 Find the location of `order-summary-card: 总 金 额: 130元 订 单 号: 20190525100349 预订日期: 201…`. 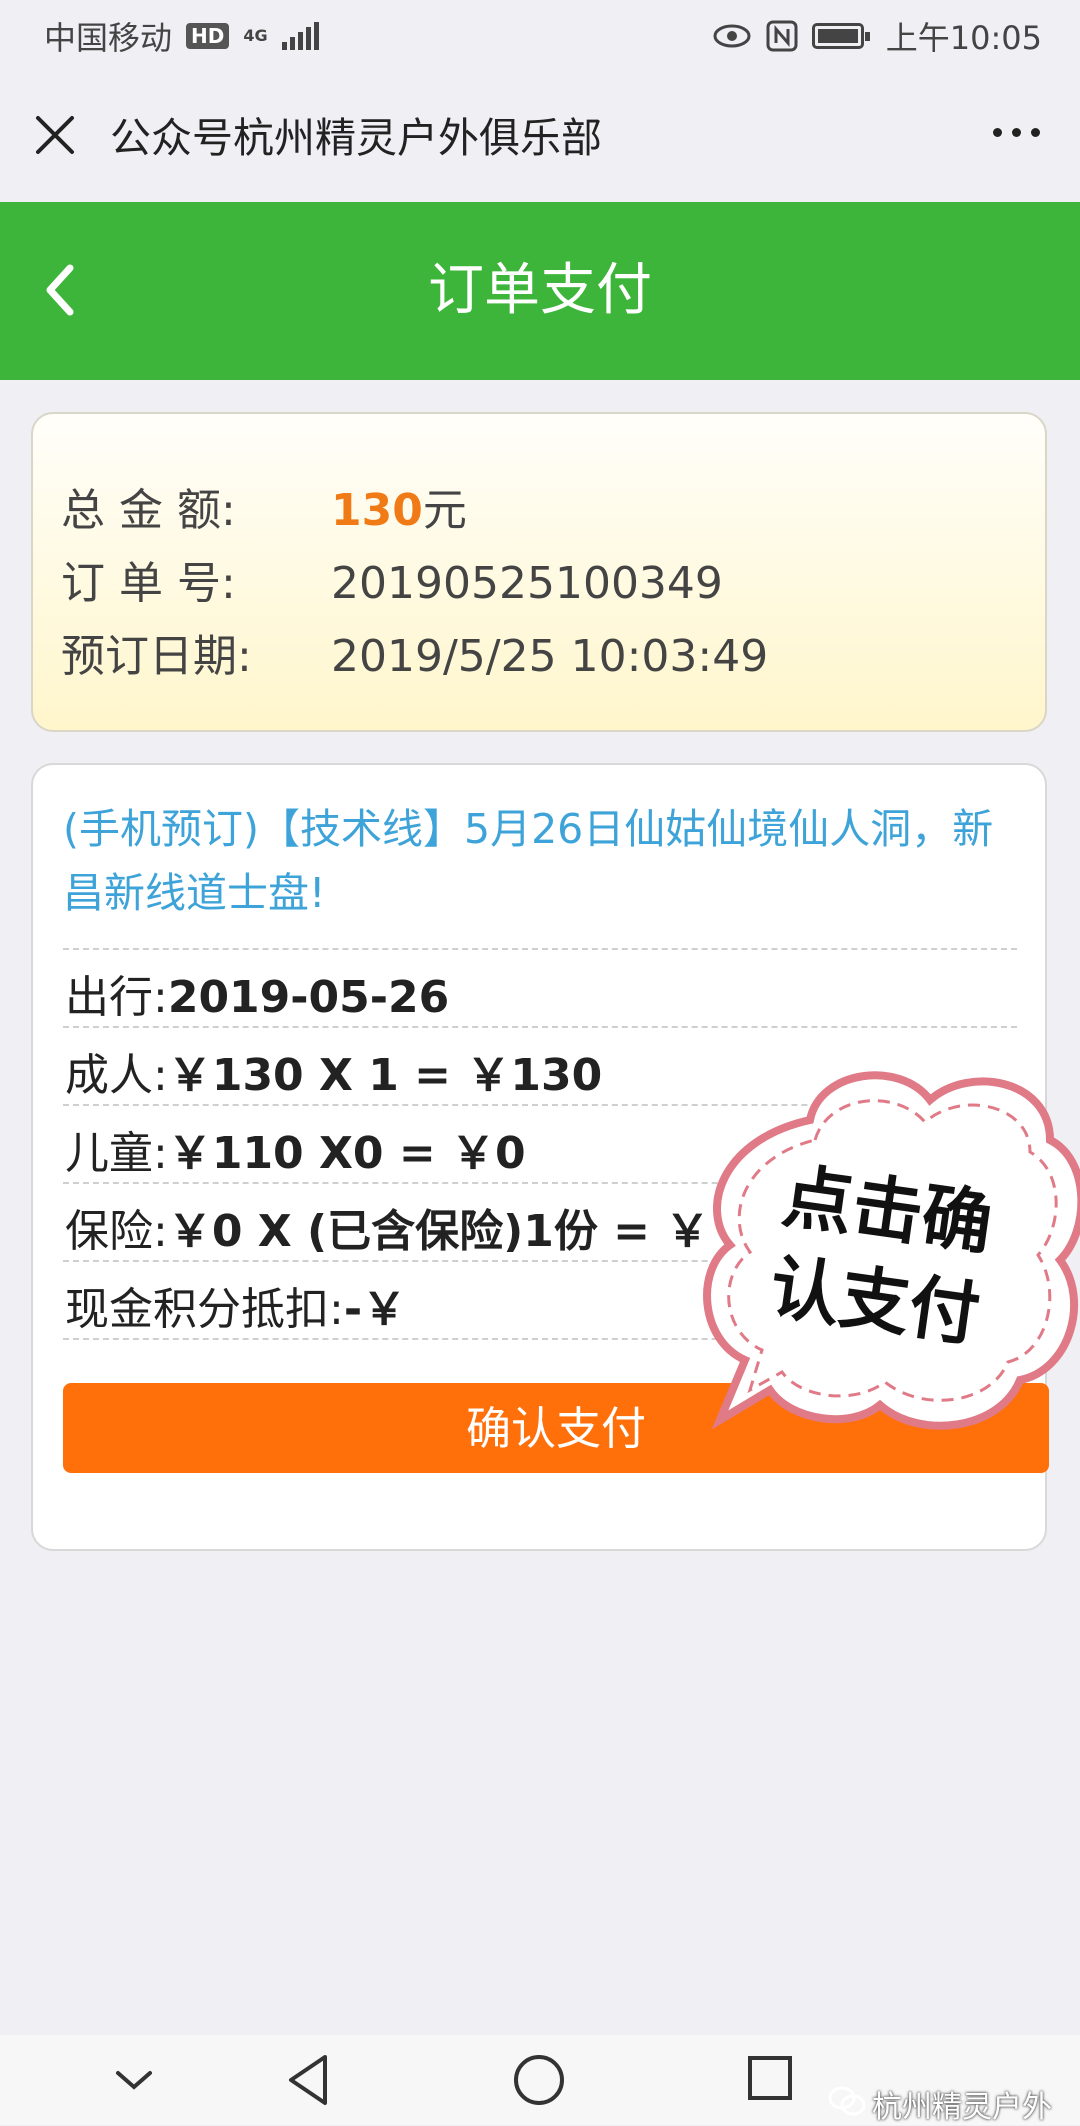

order-summary-card: 总 金 额: 130元 订 单 号: 20190525100349 预订日期: 201… is located at coordinates (539, 572).